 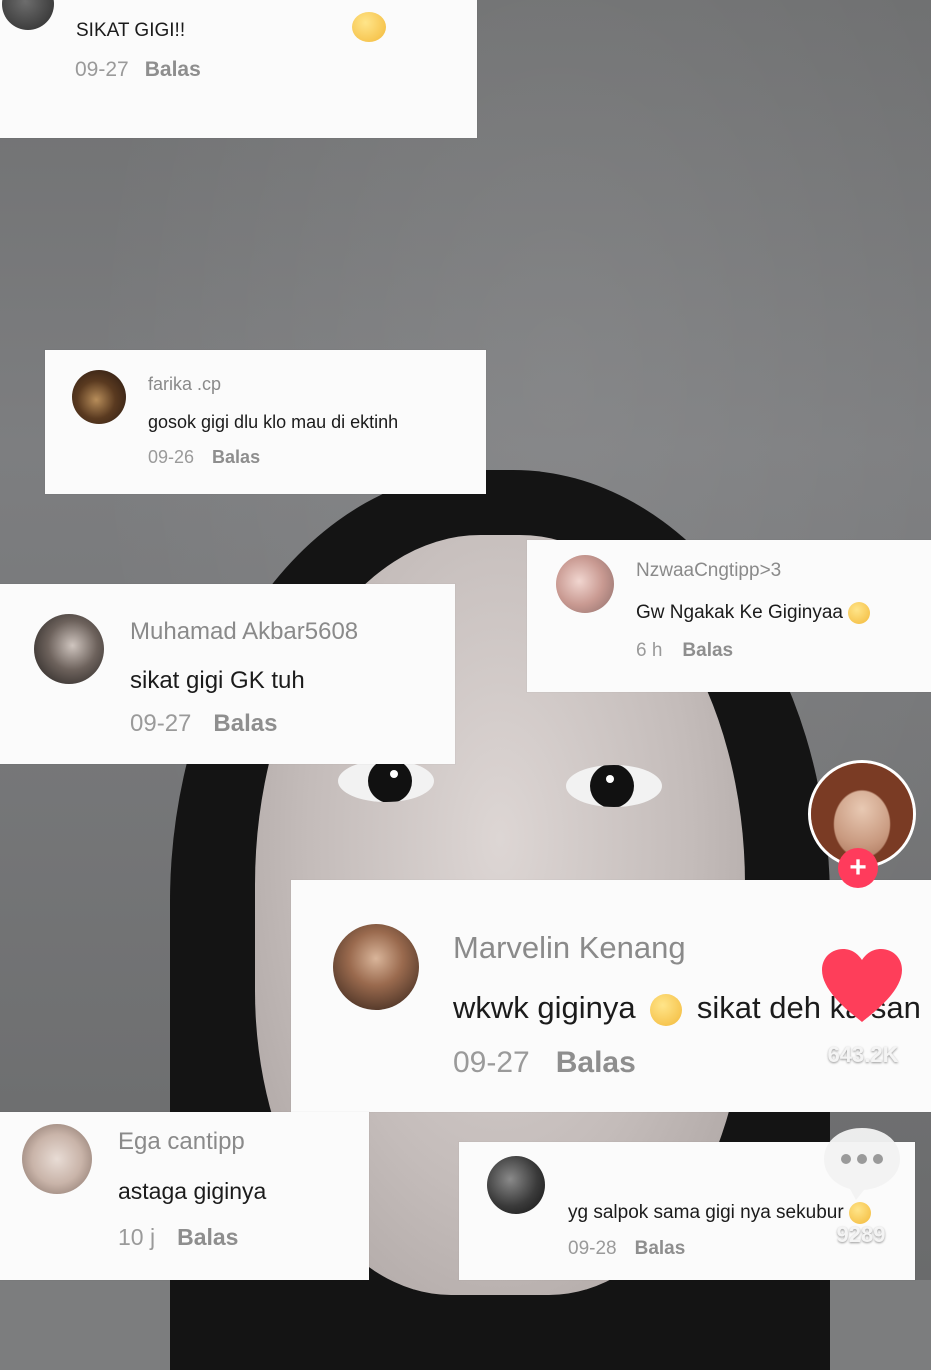 What do you see at coordinates (217, 680) in the screenshot?
I see `comment-text: sikat gigi GK tuh` at bounding box center [217, 680].